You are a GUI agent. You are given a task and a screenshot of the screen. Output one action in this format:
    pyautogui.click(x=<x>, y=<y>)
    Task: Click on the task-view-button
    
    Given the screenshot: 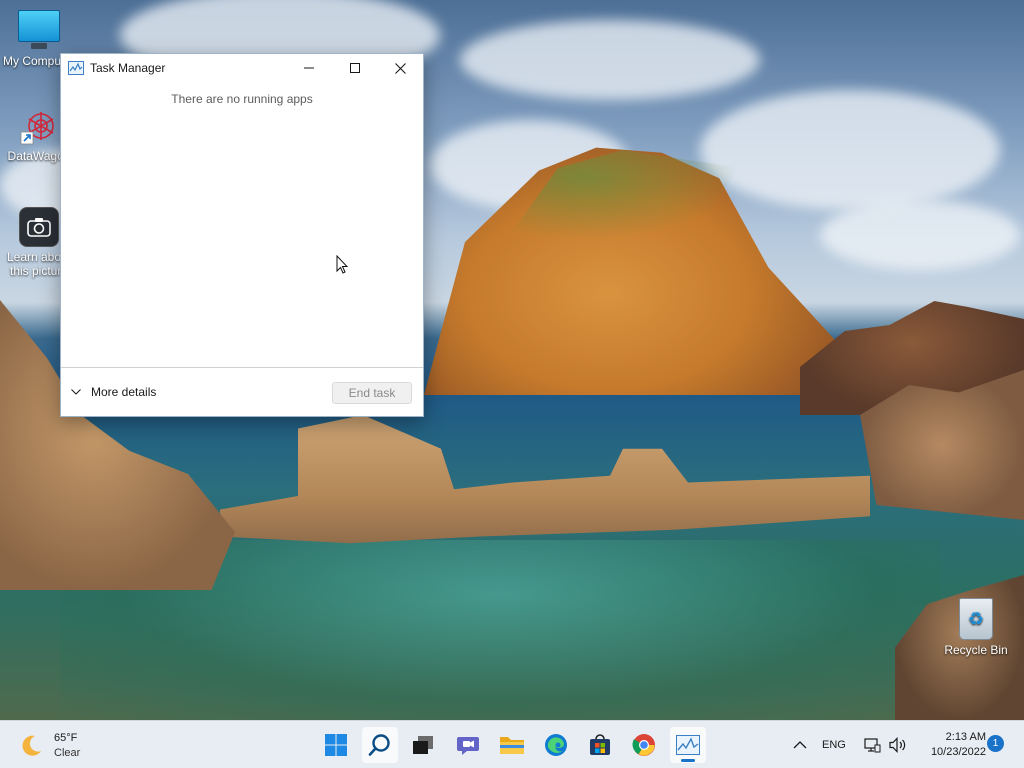 What is the action you would take?
    pyautogui.click(x=423, y=745)
    